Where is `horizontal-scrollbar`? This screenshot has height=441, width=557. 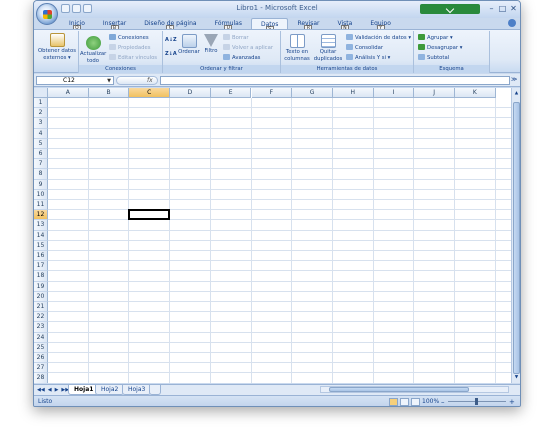
horizontal-scrollbar is located at coordinates (414, 389).